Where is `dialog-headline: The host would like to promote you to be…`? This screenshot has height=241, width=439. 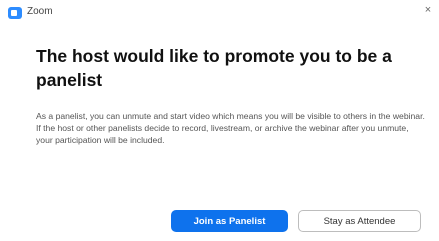
dialog-headline: The host would like to promote you to be… is located at coordinates (214, 68).